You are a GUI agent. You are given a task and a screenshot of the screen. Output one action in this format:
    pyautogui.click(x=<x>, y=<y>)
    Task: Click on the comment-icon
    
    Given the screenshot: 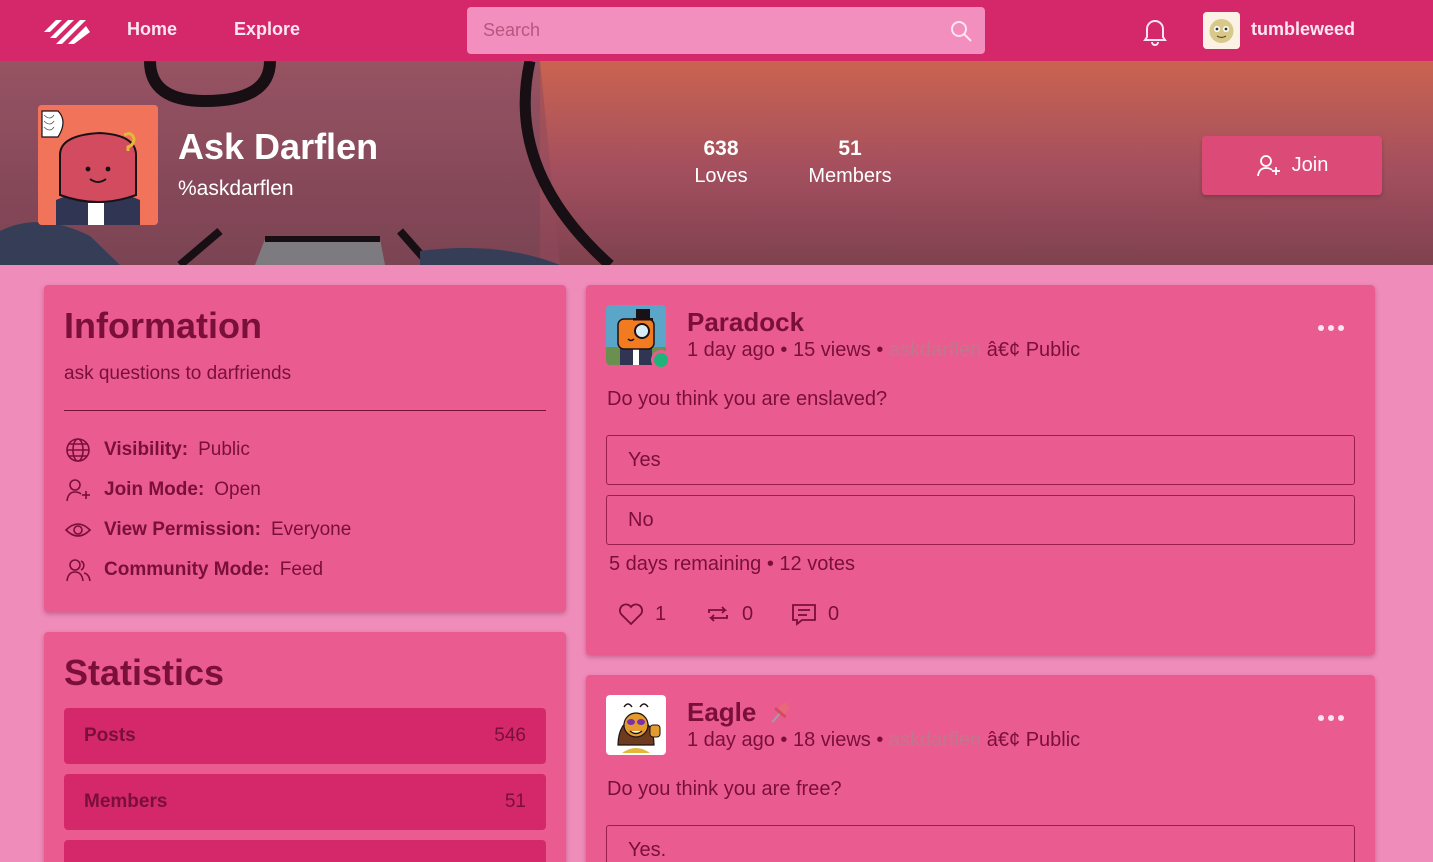 What is the action you would take?
    pyautogui.click(x=804, y=615)
    